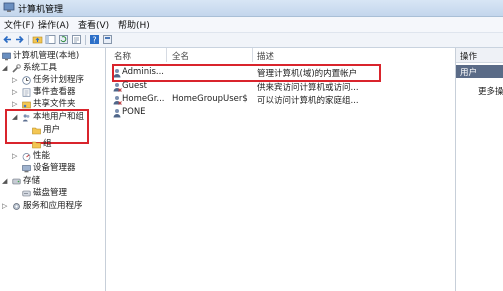 The height and width of the screenshot is (291, 503). I want to click on tree-item-label: 设备管理器, so click(54, 168).